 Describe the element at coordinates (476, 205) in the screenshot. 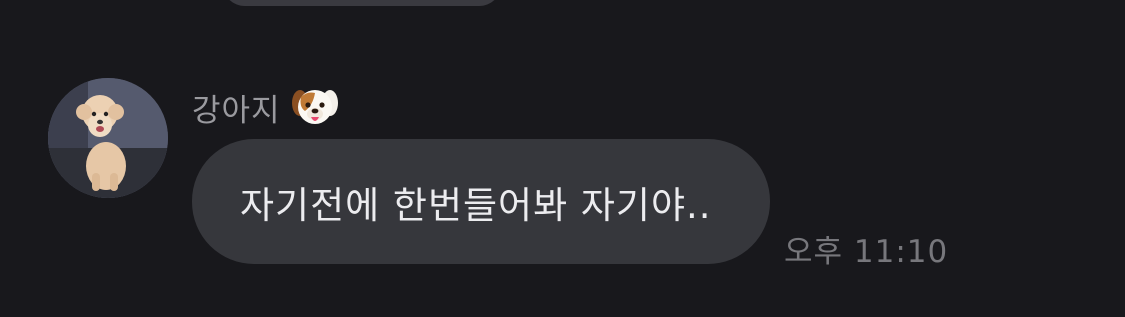

I see `message-text: 자기전에 한번들어봐 자기야..` at that location.